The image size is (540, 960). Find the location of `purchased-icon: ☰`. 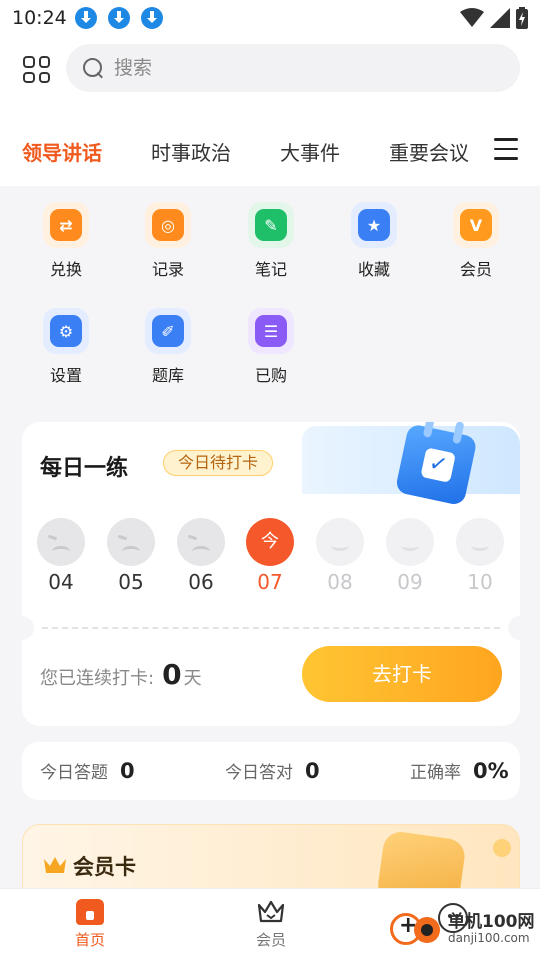

purchased-icon: ☰ is located at coordinates (271, 331).